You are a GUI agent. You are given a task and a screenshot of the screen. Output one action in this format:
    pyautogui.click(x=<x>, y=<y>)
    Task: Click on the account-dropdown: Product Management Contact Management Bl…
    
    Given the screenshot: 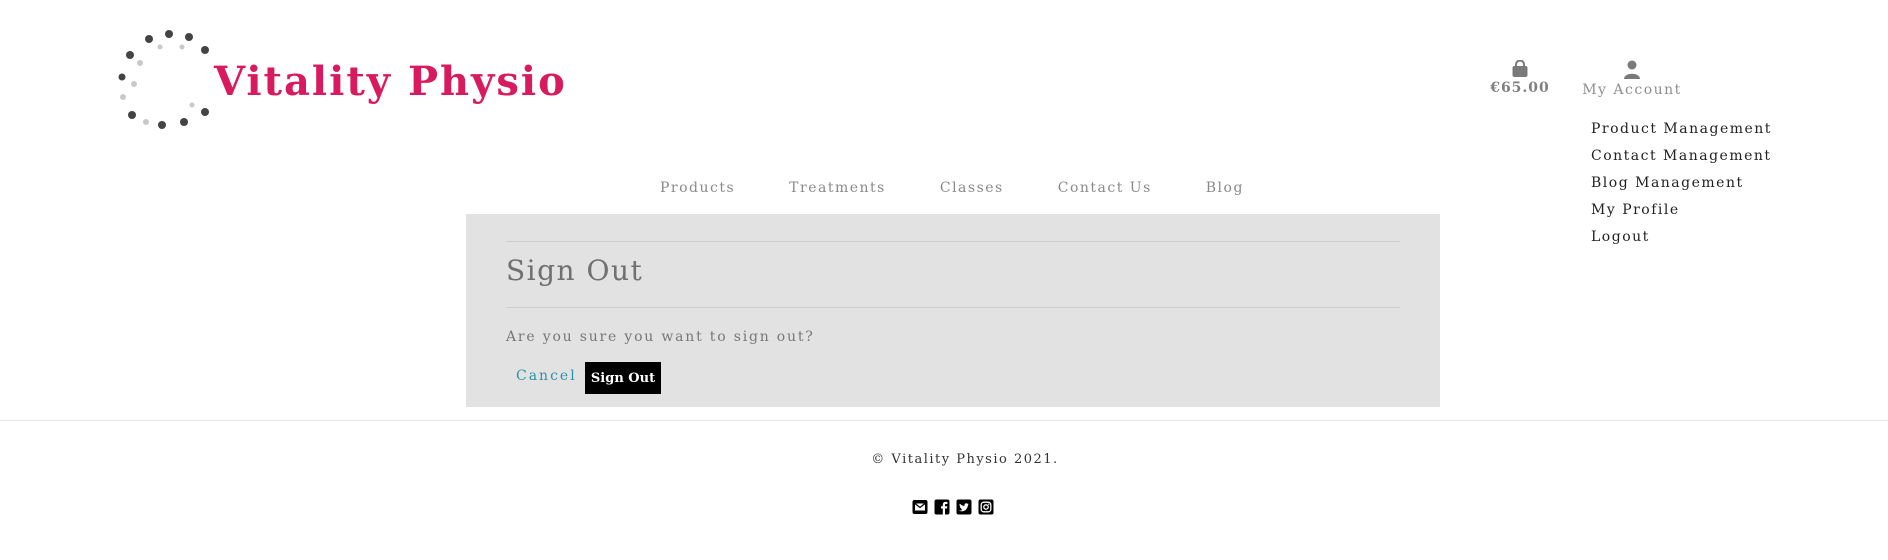 What is the action you would take?
    pyautogui.click(x=1681, y=187)
    